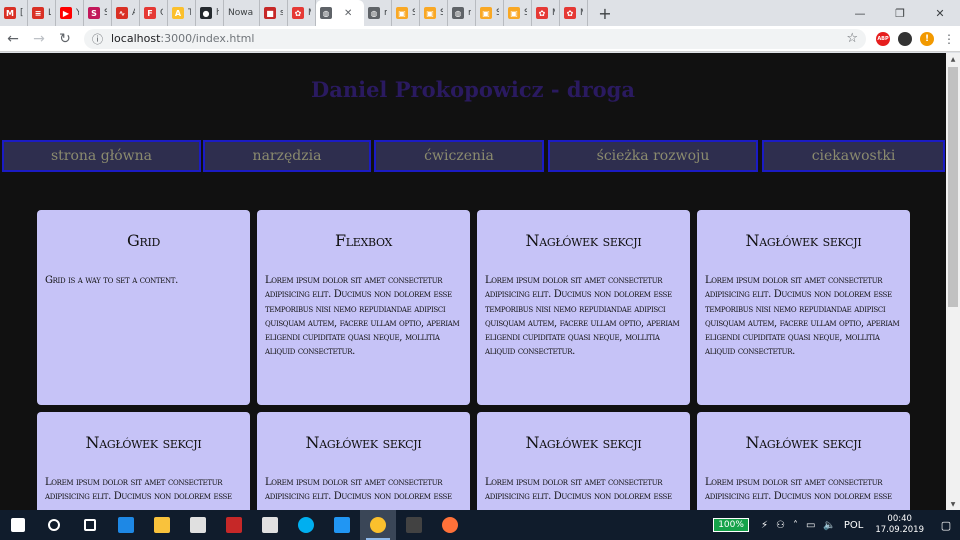 The height and width of the screenshot is (540, 960). Describe the element at coordinates (731, 525) in the screenshot. I see `battery-indicator: 100%` at that location.